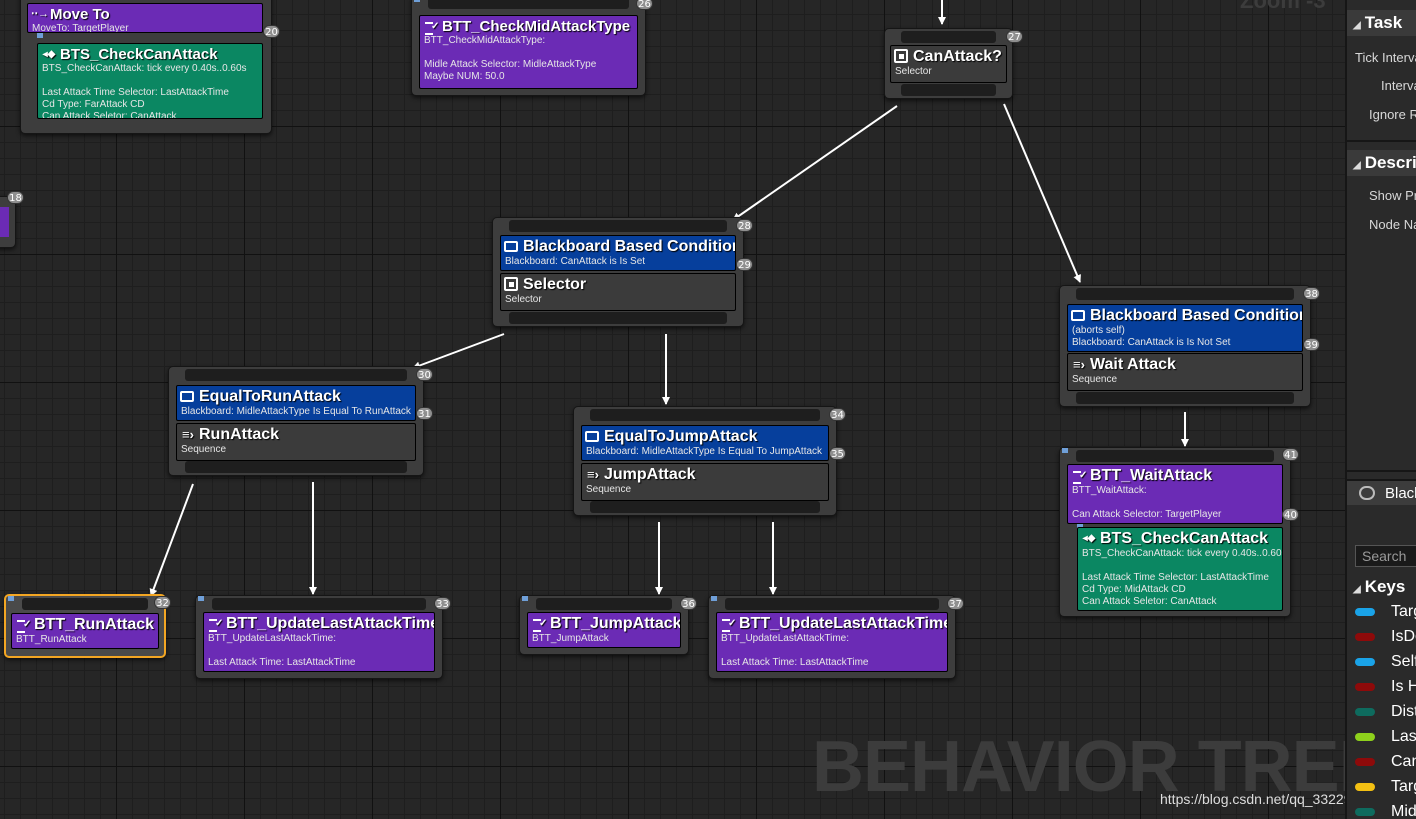  Describe the element at coordinates (424, 374) in the screenshot. I see `node-index-badge: 30` at that location.